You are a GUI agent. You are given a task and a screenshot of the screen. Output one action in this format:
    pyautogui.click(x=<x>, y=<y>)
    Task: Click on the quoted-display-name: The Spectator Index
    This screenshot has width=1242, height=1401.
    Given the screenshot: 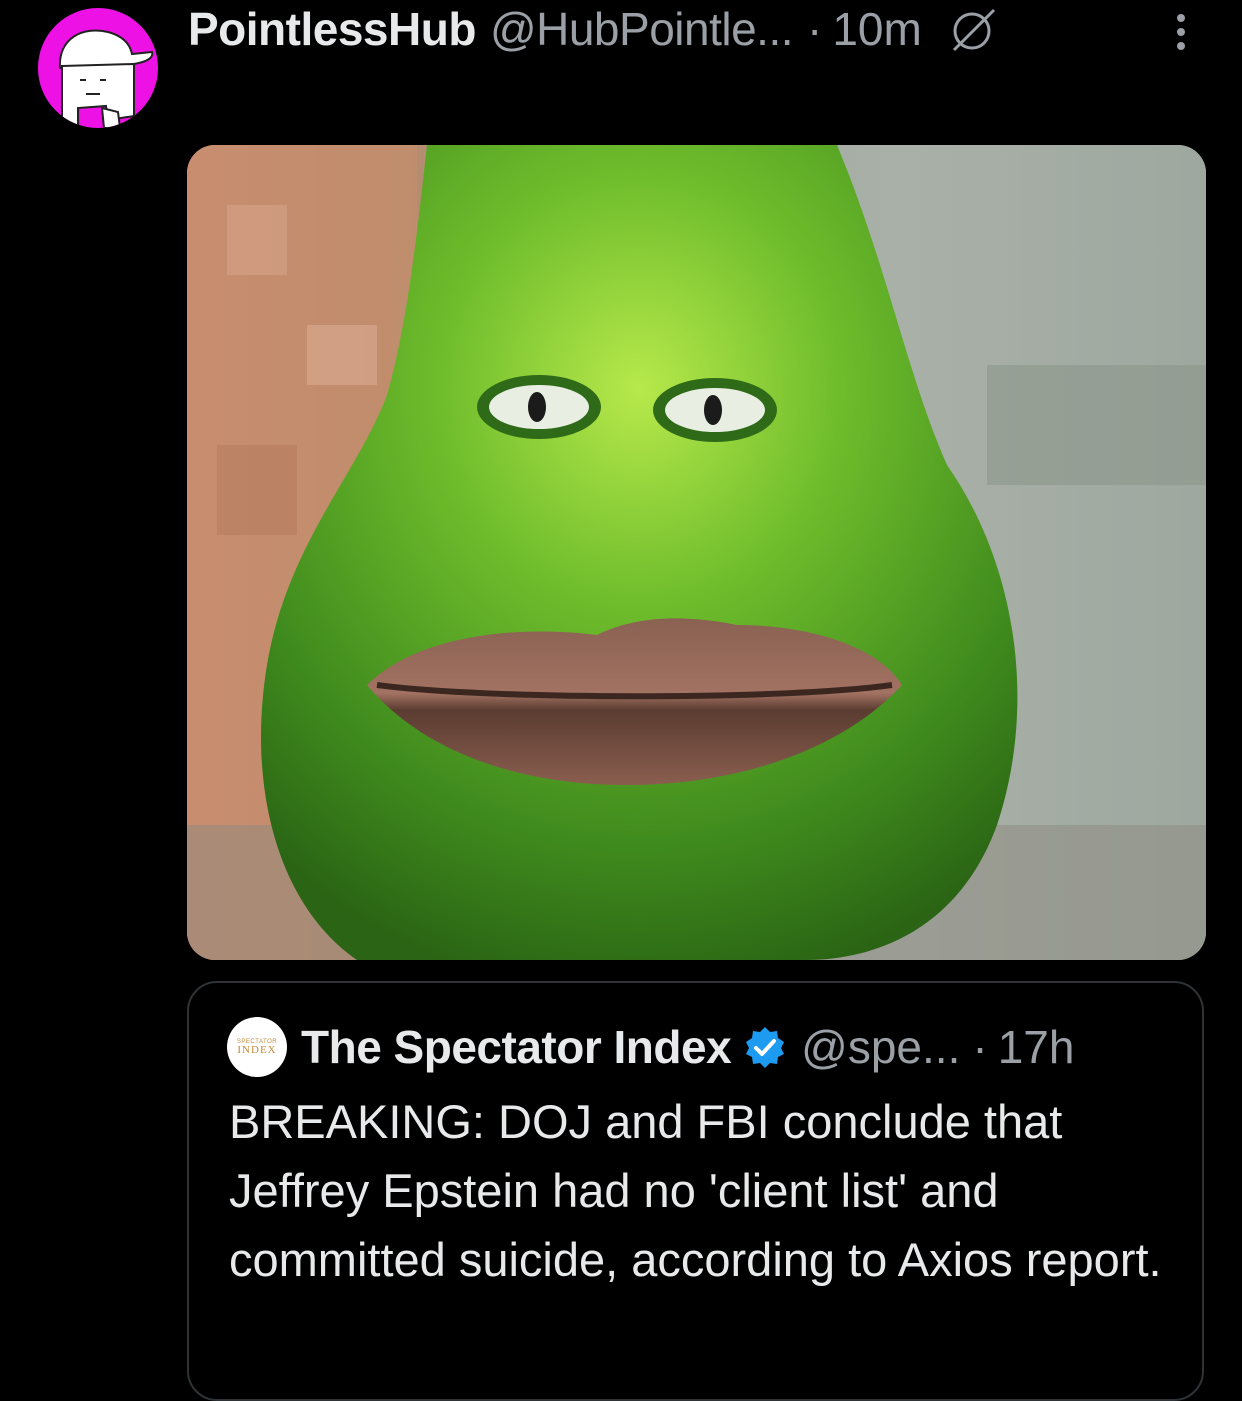 What is the action you would take?
    pyautogui.click(x=516, y=1047)
    